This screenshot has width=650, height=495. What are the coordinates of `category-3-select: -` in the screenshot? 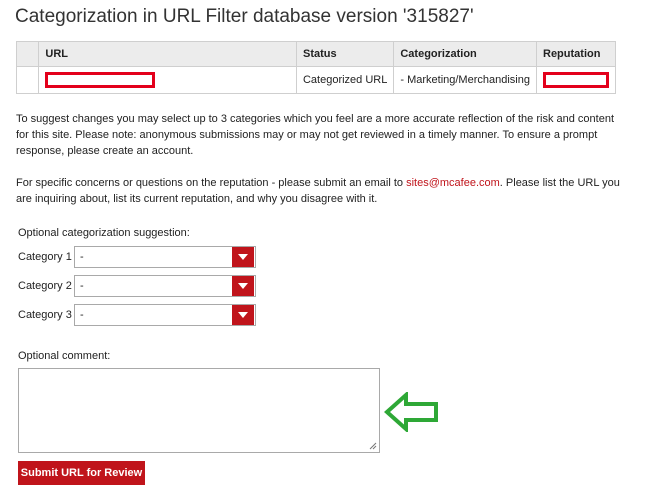 It's located at (165, 315).